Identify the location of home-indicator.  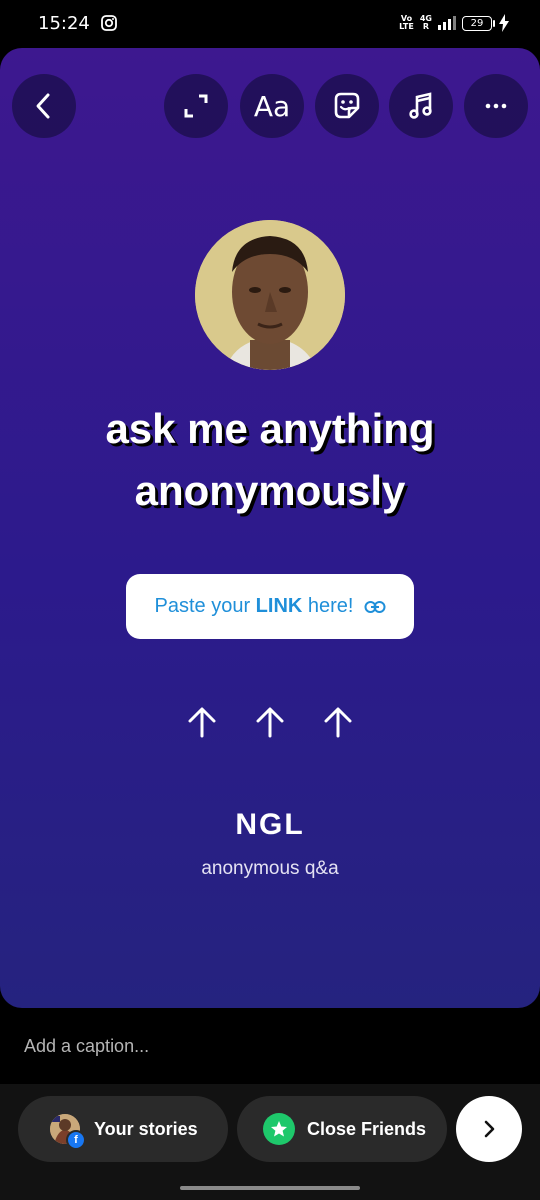
(270, 1188).